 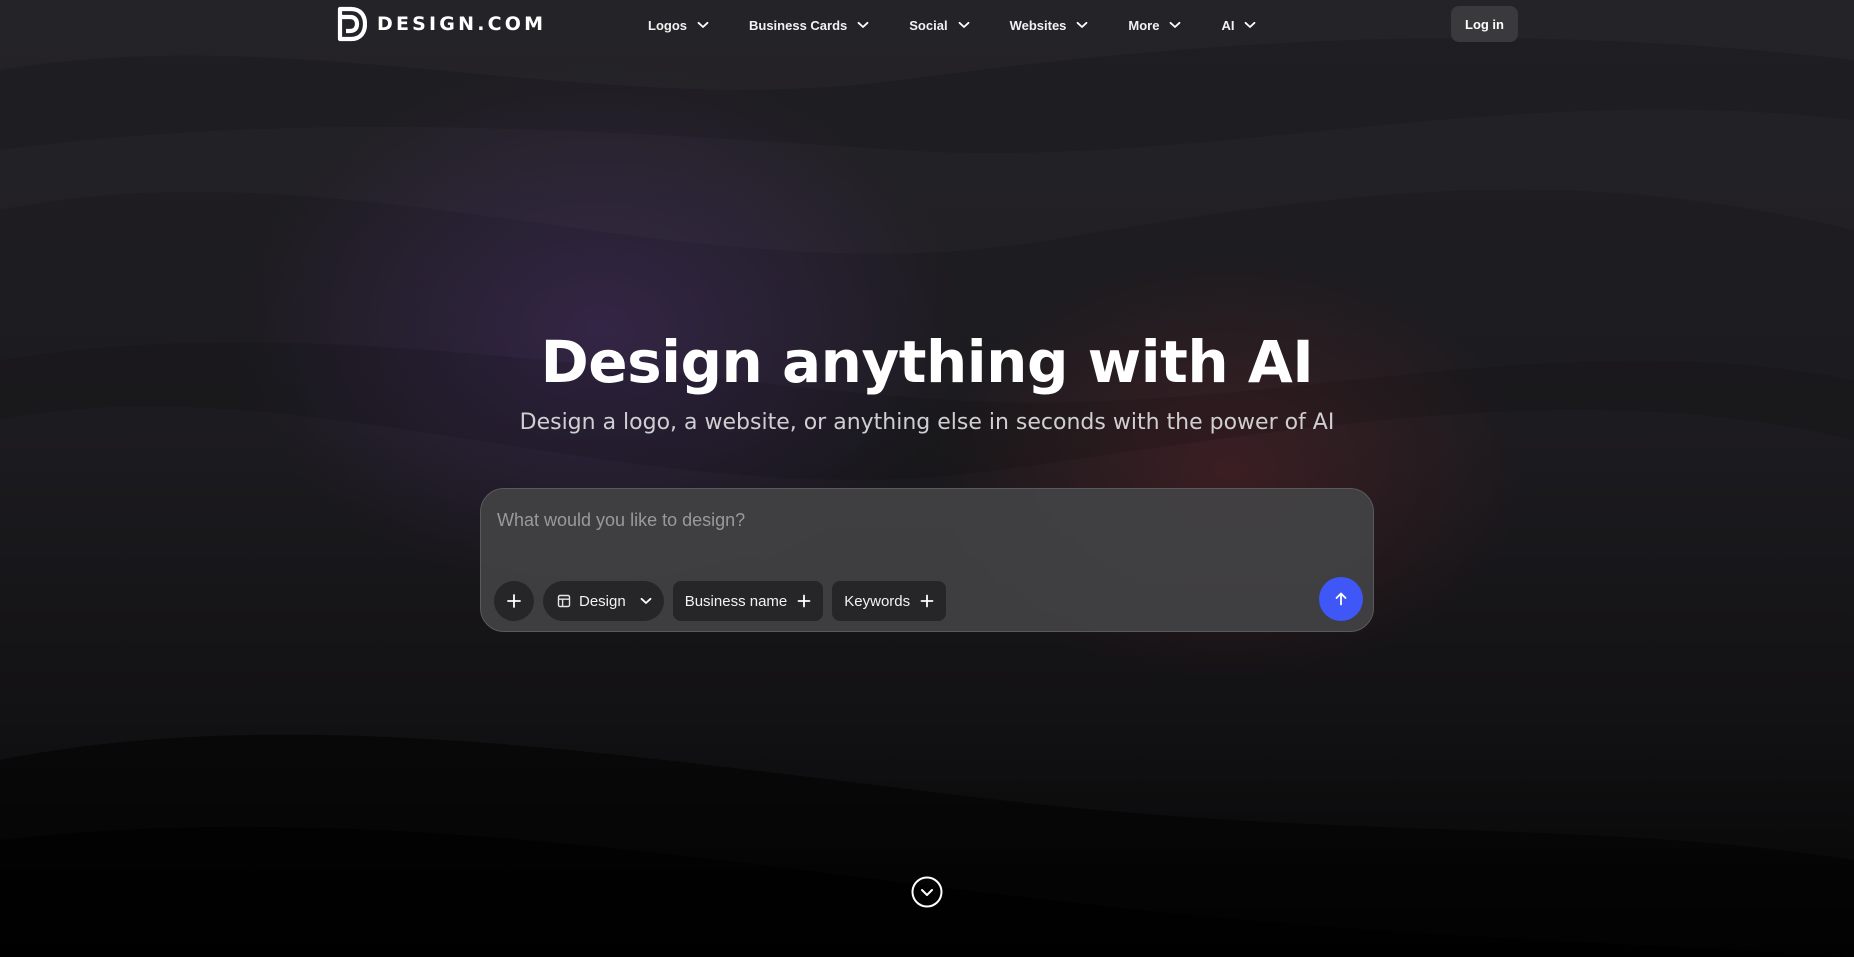 I want to click on submit-prompt-button, so click(x=1341, y=599).